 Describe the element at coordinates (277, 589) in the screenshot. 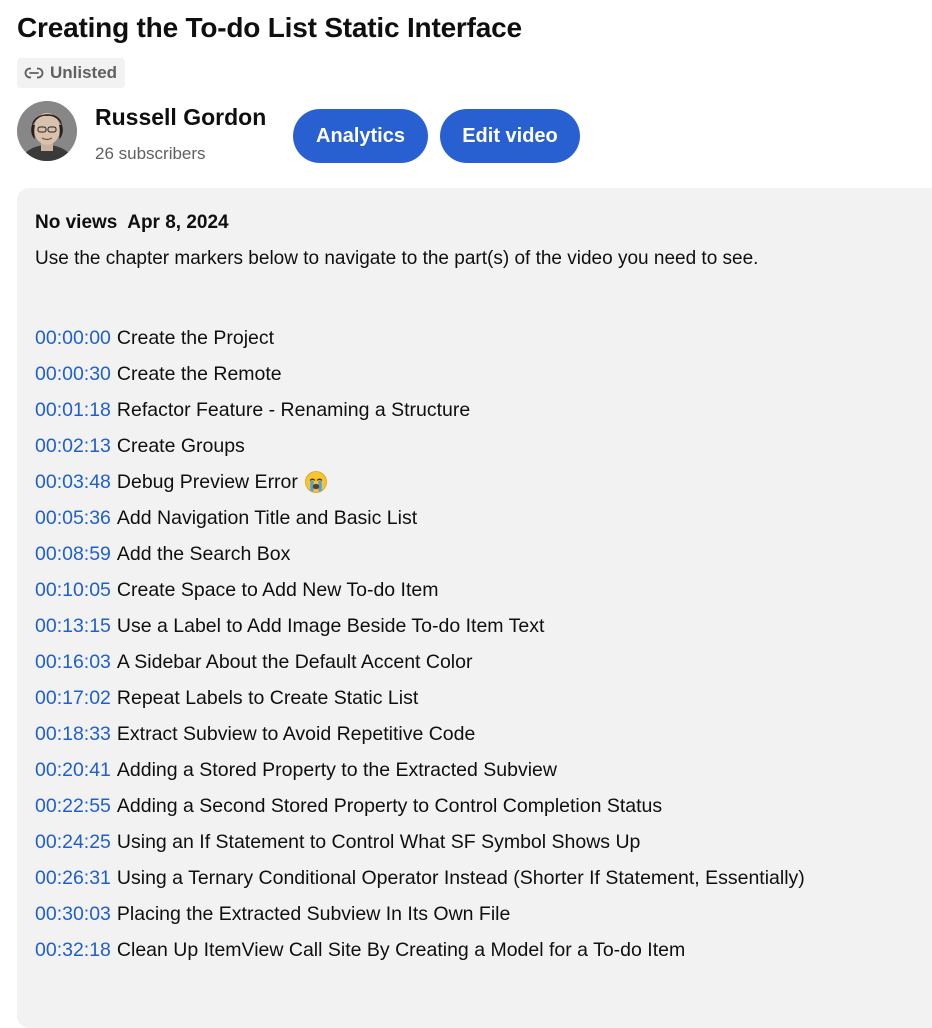

I see `chapter-title: Create Space to Add New To-do Item` at that location.